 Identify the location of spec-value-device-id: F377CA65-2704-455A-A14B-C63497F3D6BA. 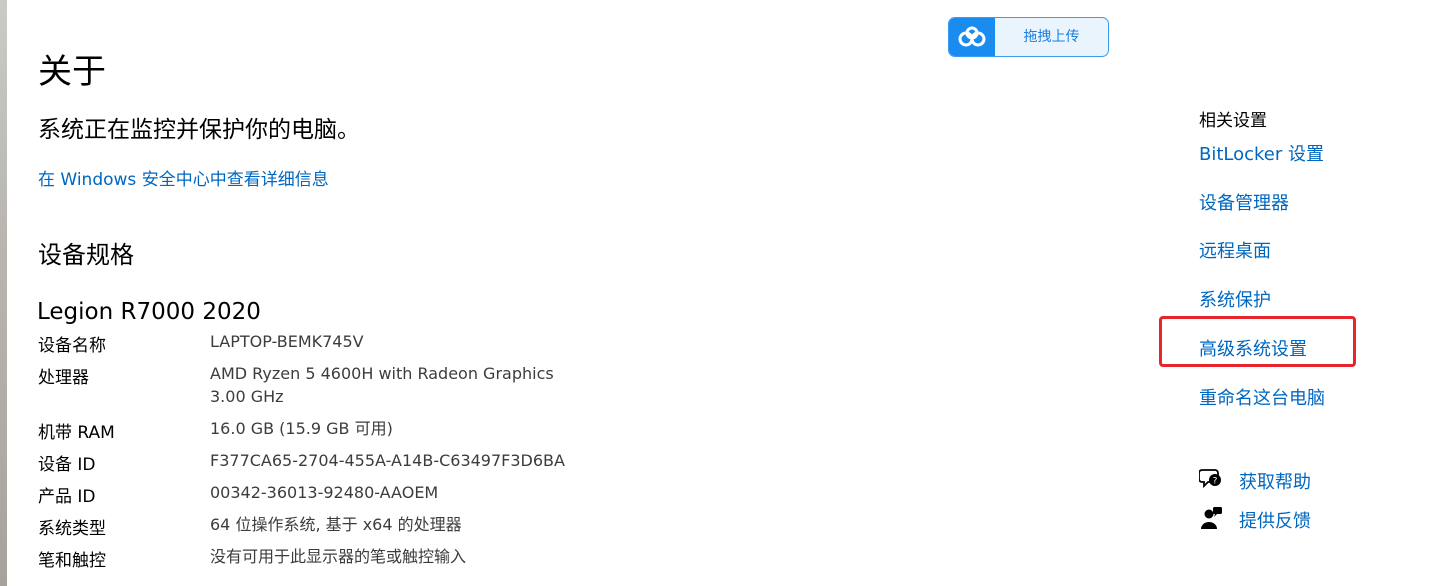
(387, 460).